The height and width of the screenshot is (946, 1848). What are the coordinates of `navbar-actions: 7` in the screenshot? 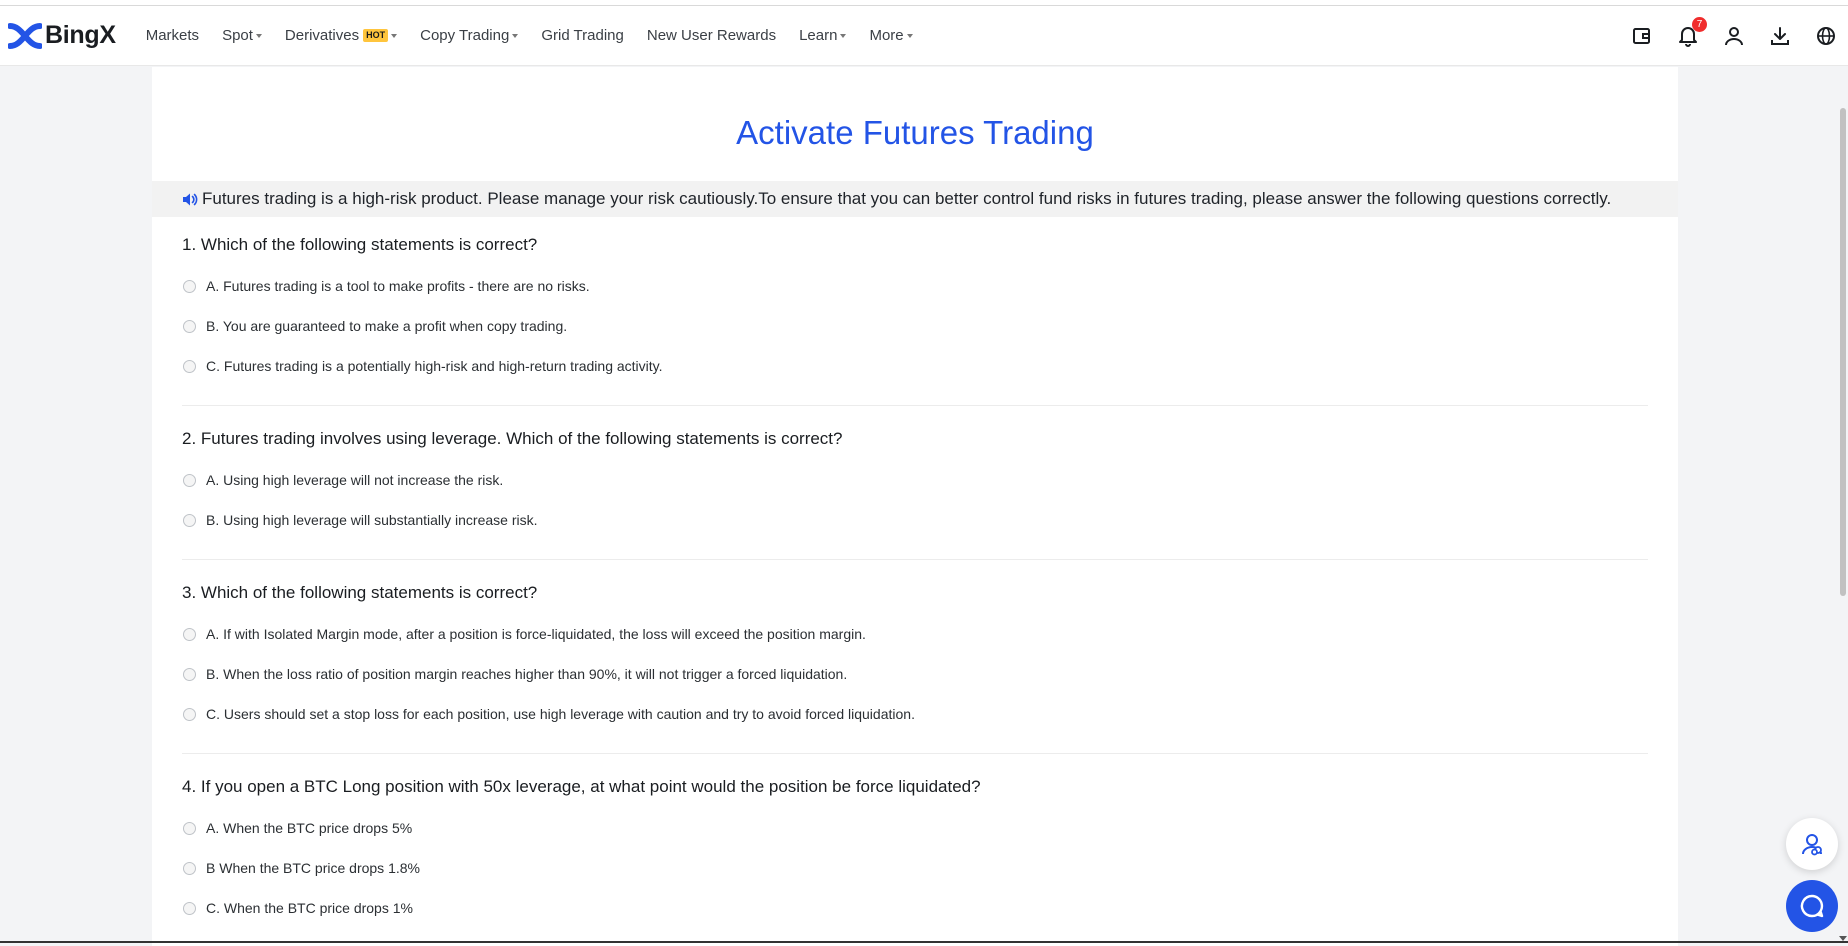 It's located at (1723, 36).